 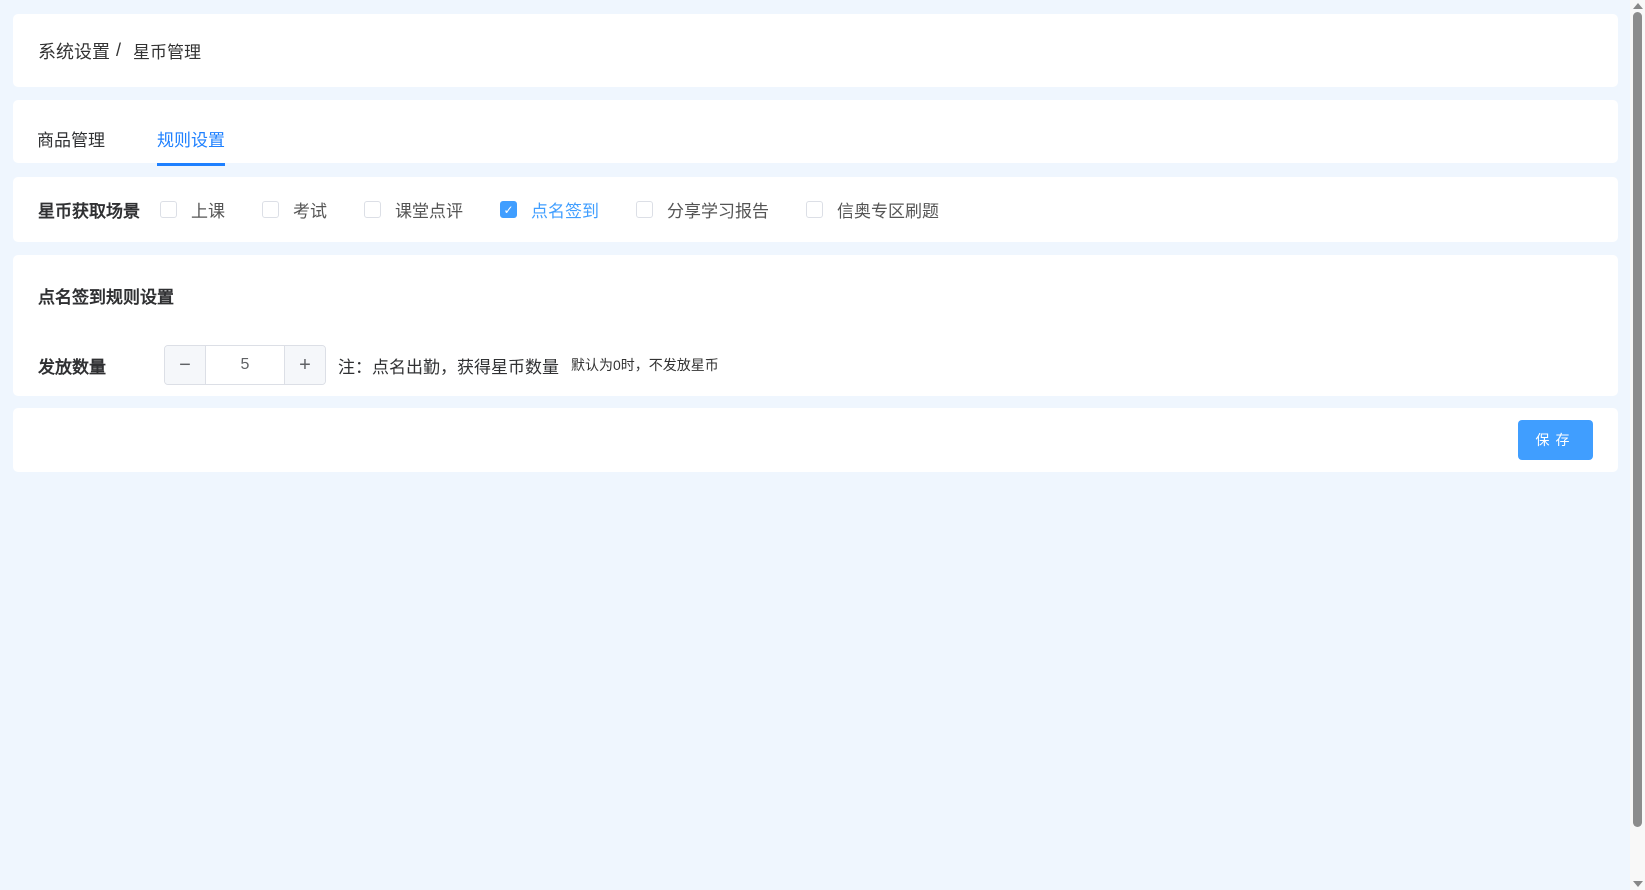 What do you see at coordinates (310, 211) in the screenshot?
I see `checkbox-label: 考试` at bounding box center [310, 211].